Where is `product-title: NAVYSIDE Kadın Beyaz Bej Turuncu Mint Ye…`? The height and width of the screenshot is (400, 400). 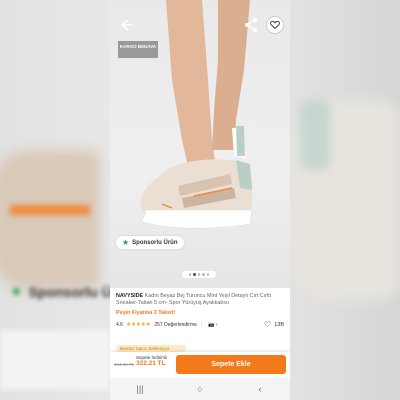 product-title: NAVYSIDE Kadın Beyaz Bej Turuncu Mint Ye… is located at coordinates (200, 300).